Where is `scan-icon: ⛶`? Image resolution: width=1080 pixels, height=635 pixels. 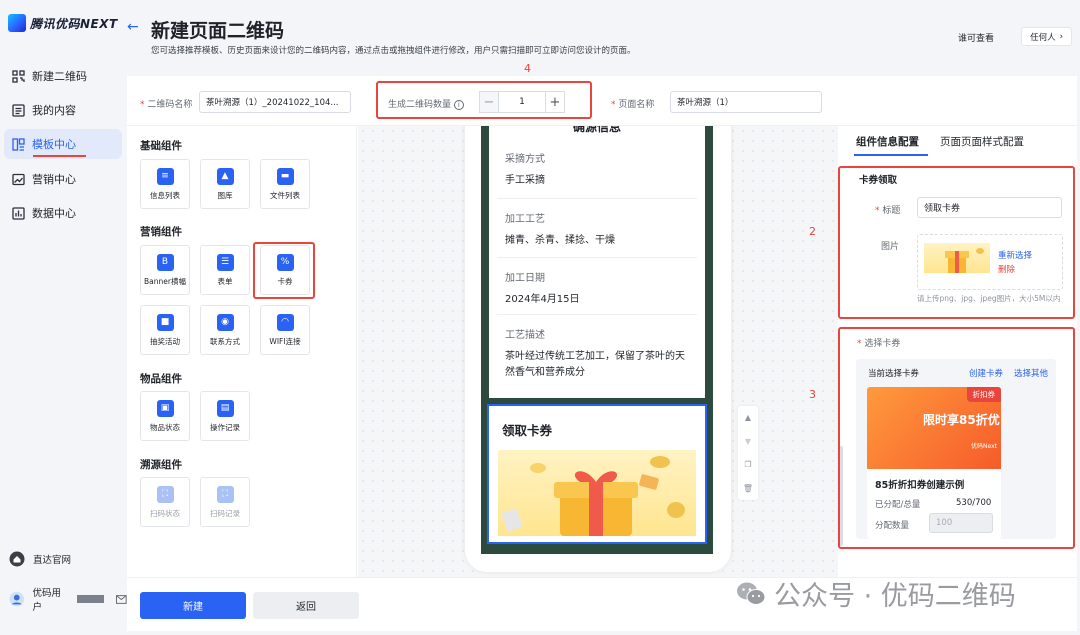
scan-icon: ⛶ is located at coordinates (165, 494).